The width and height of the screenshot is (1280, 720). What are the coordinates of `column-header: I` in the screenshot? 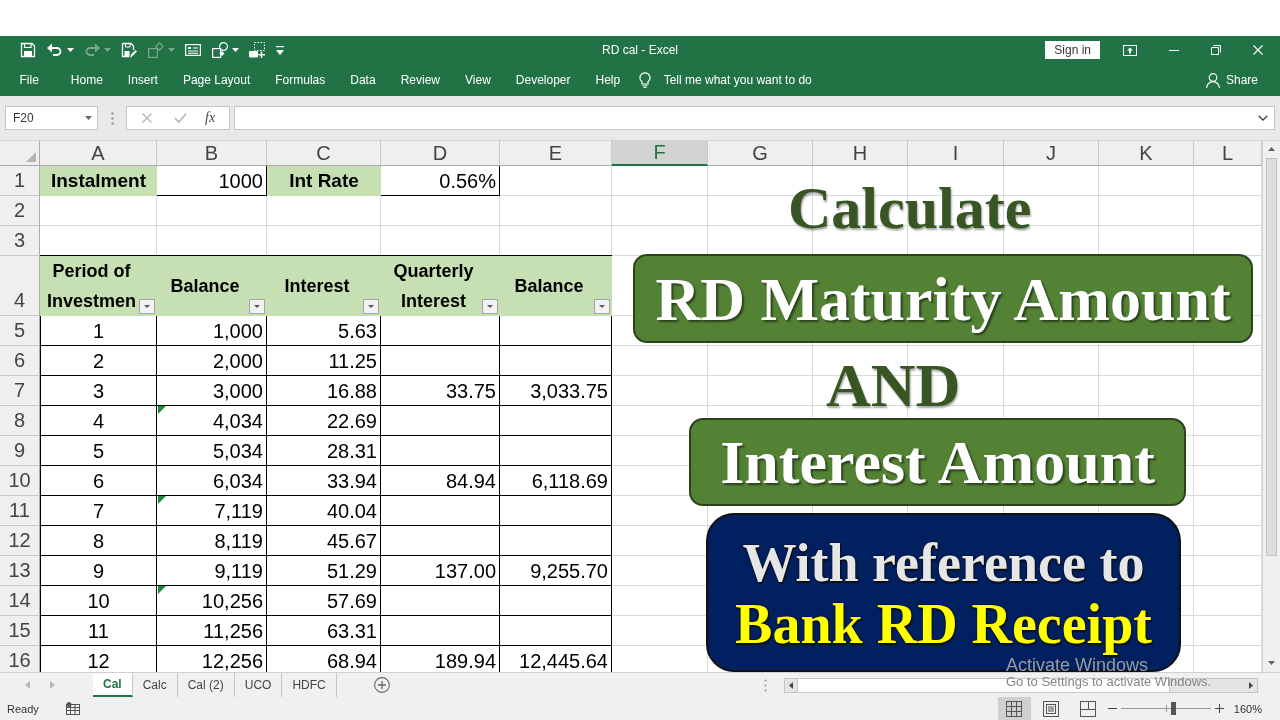 It's located at (956, 153).